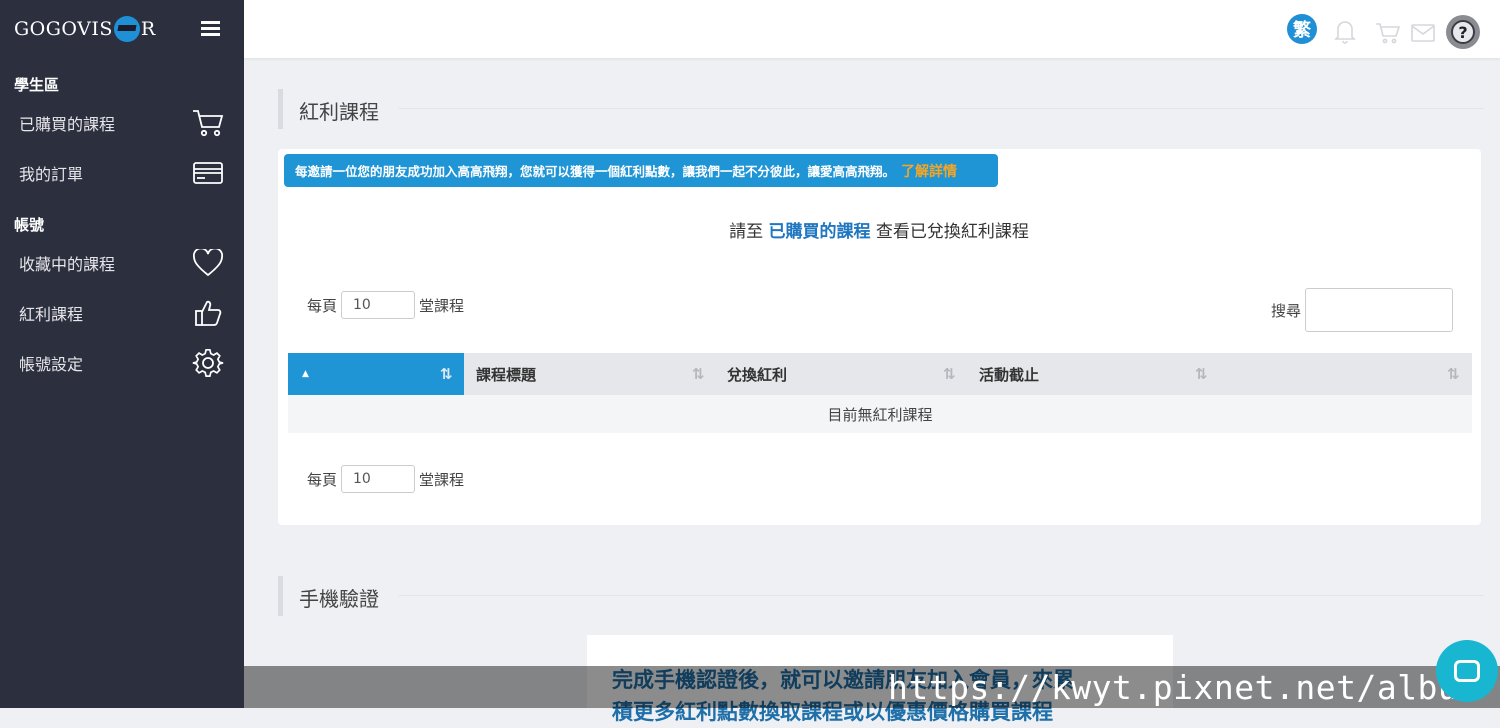 The width and height of the screenshot is (1500, 728). Describe the element at coordinates (37, 85) in the screenshot. I see `sidebar-section-student: 學生區` at that location.